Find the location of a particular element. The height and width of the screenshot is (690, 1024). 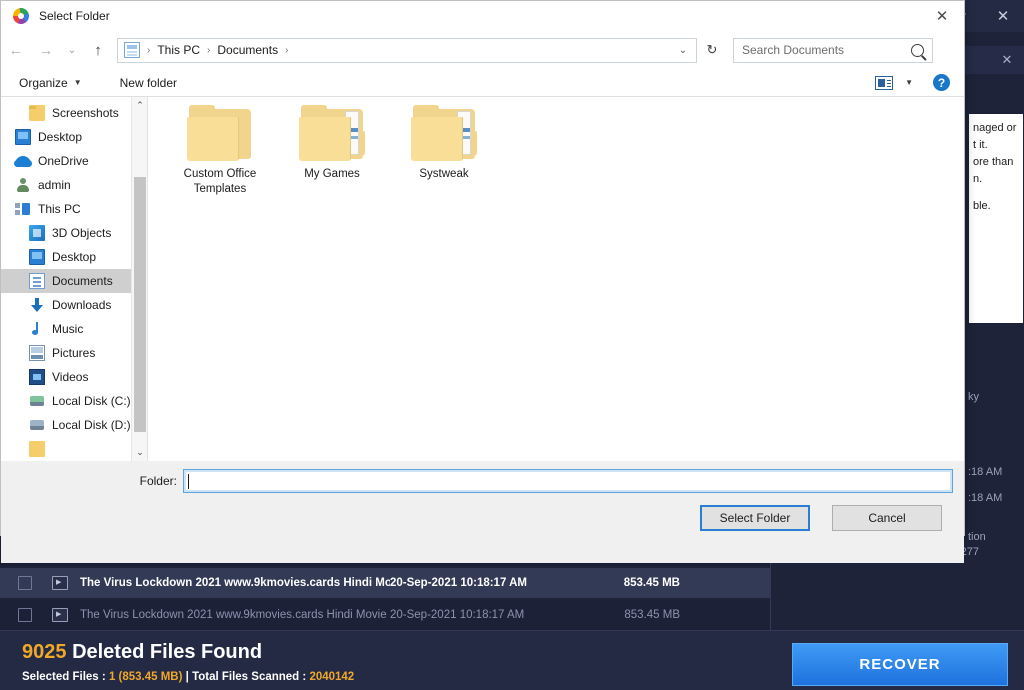

search-input is located at coordinates (814, 50).